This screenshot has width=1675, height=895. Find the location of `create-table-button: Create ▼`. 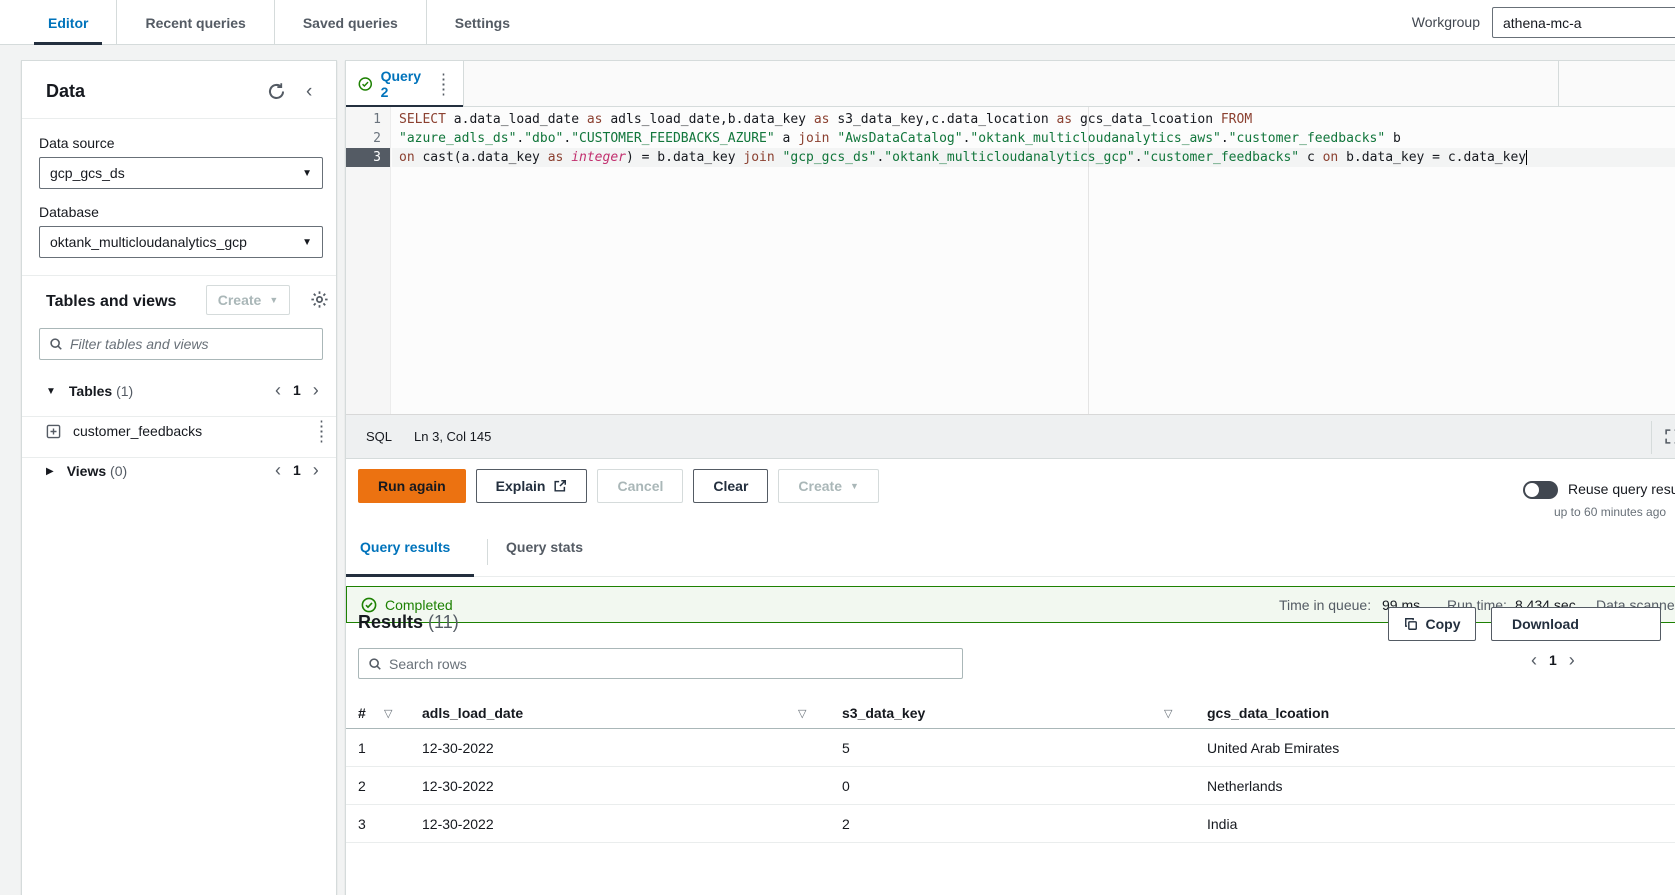

create-table-button: Create ▼ is located at coordinates (248, 300).